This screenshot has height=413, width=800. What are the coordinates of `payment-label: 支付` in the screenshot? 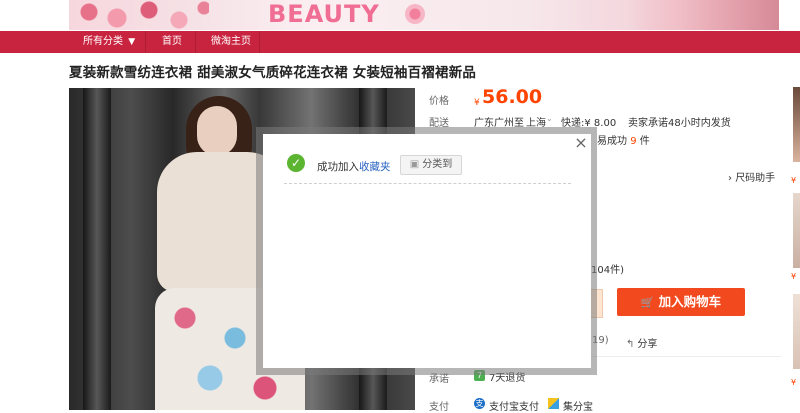 It's located at (439, 407).